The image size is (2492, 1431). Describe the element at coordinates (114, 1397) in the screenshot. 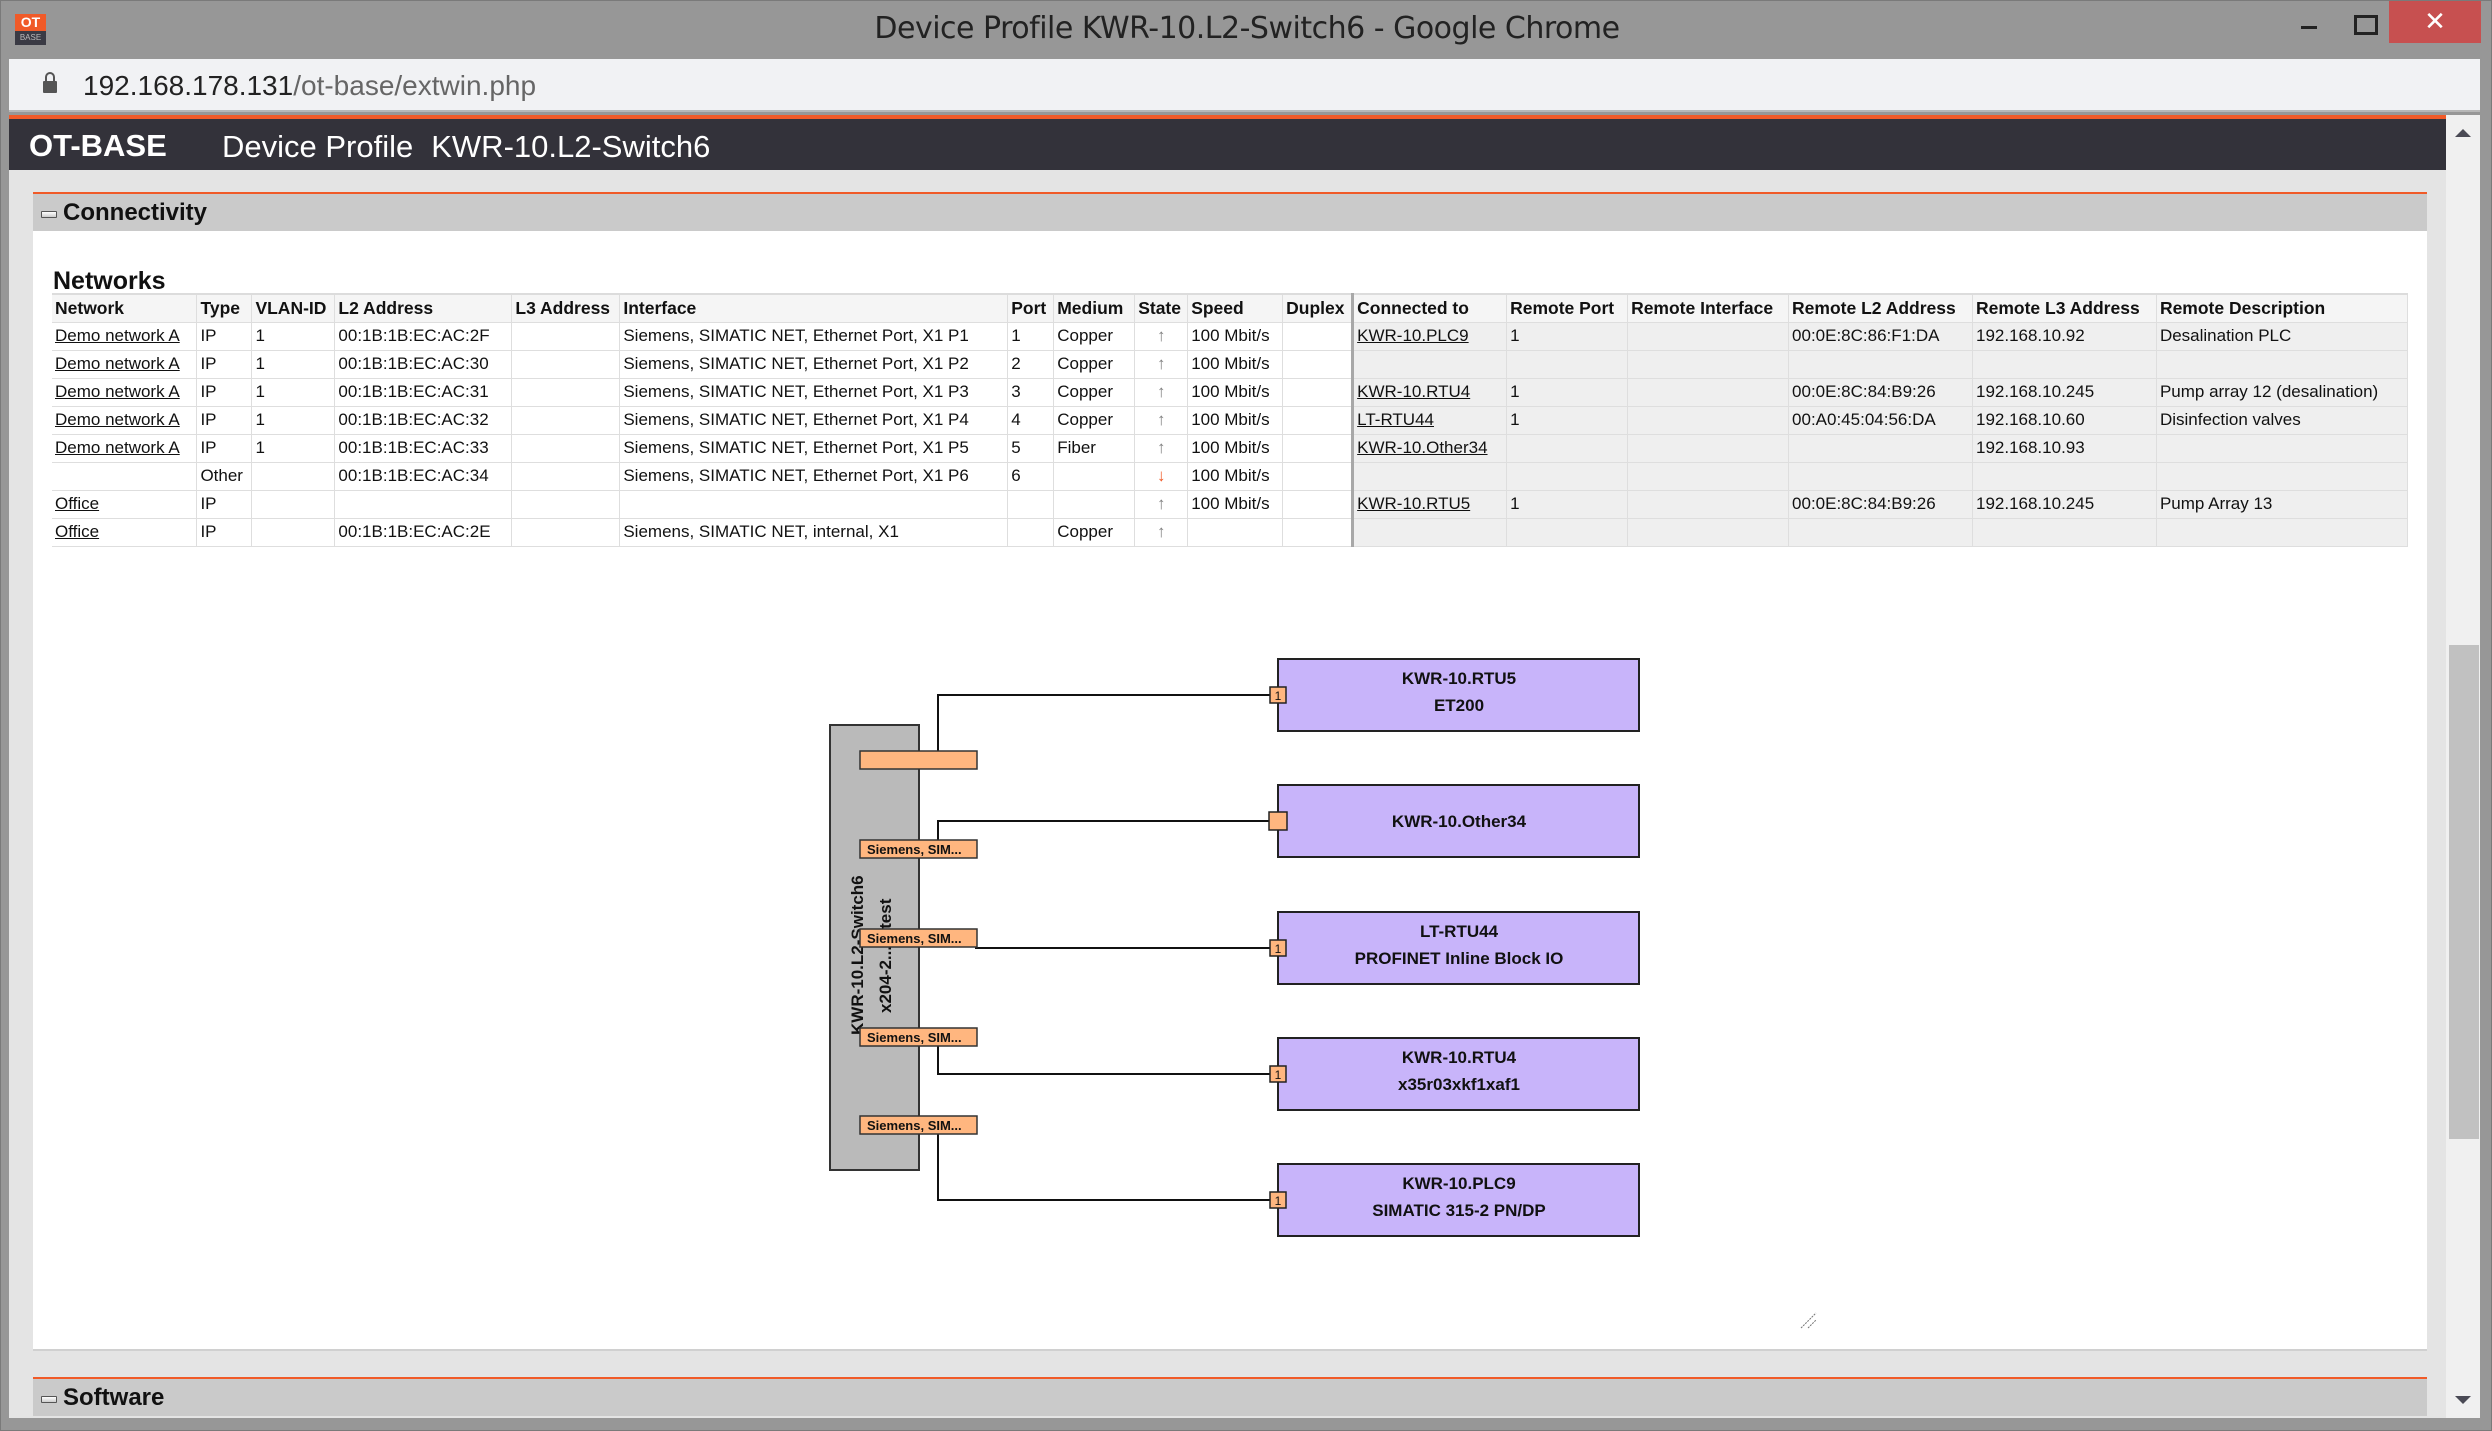

I see `software-title: Software` at that location.